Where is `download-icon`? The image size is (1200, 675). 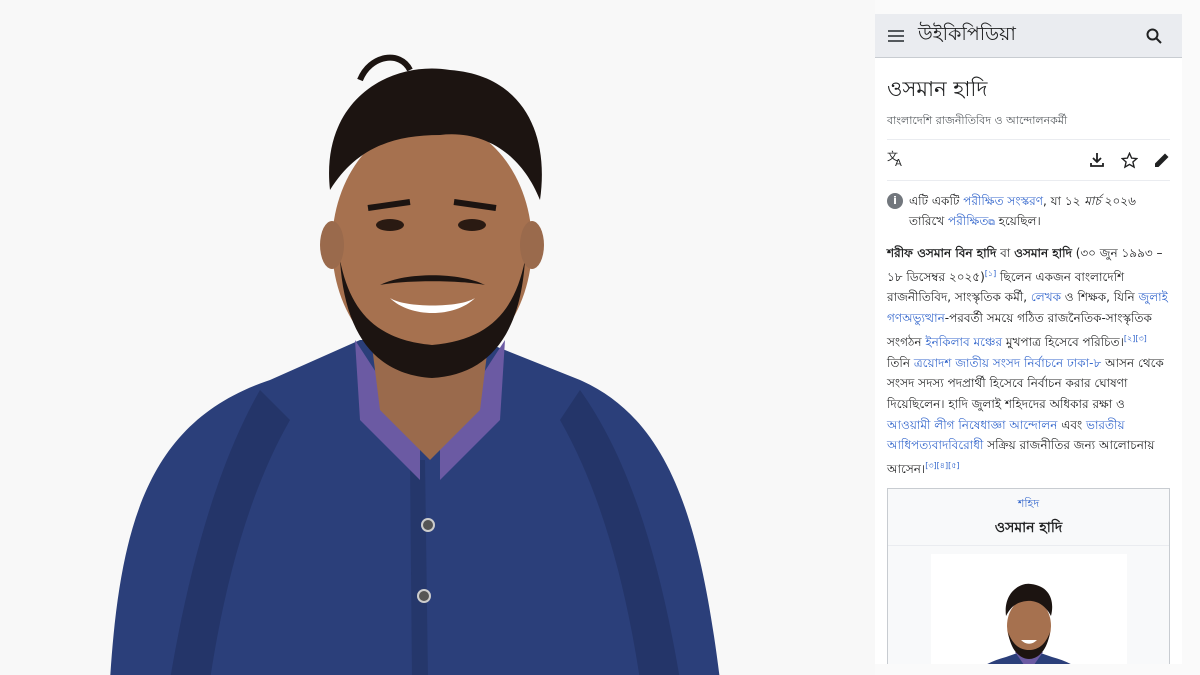 download-icon is located at coordinates (1097, 160).